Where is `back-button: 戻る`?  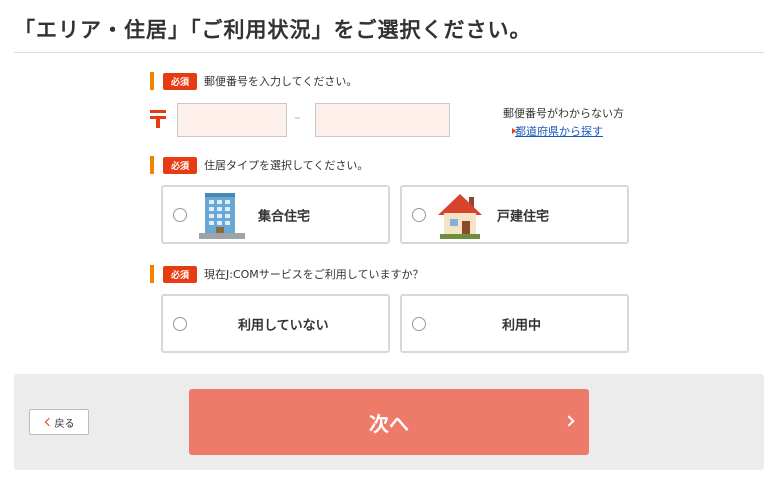
back-button: 戻る is located at coordinates (59, 422).